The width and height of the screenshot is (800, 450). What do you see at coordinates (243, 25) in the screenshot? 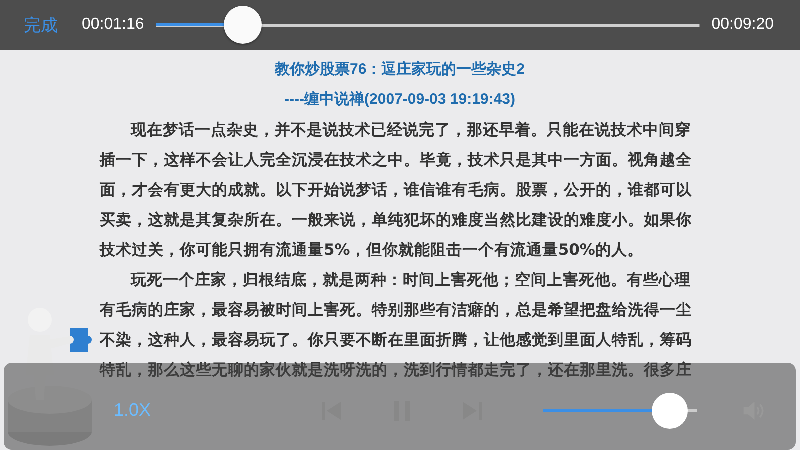
I see `progress-thumb` at bounding box center [243, 25].